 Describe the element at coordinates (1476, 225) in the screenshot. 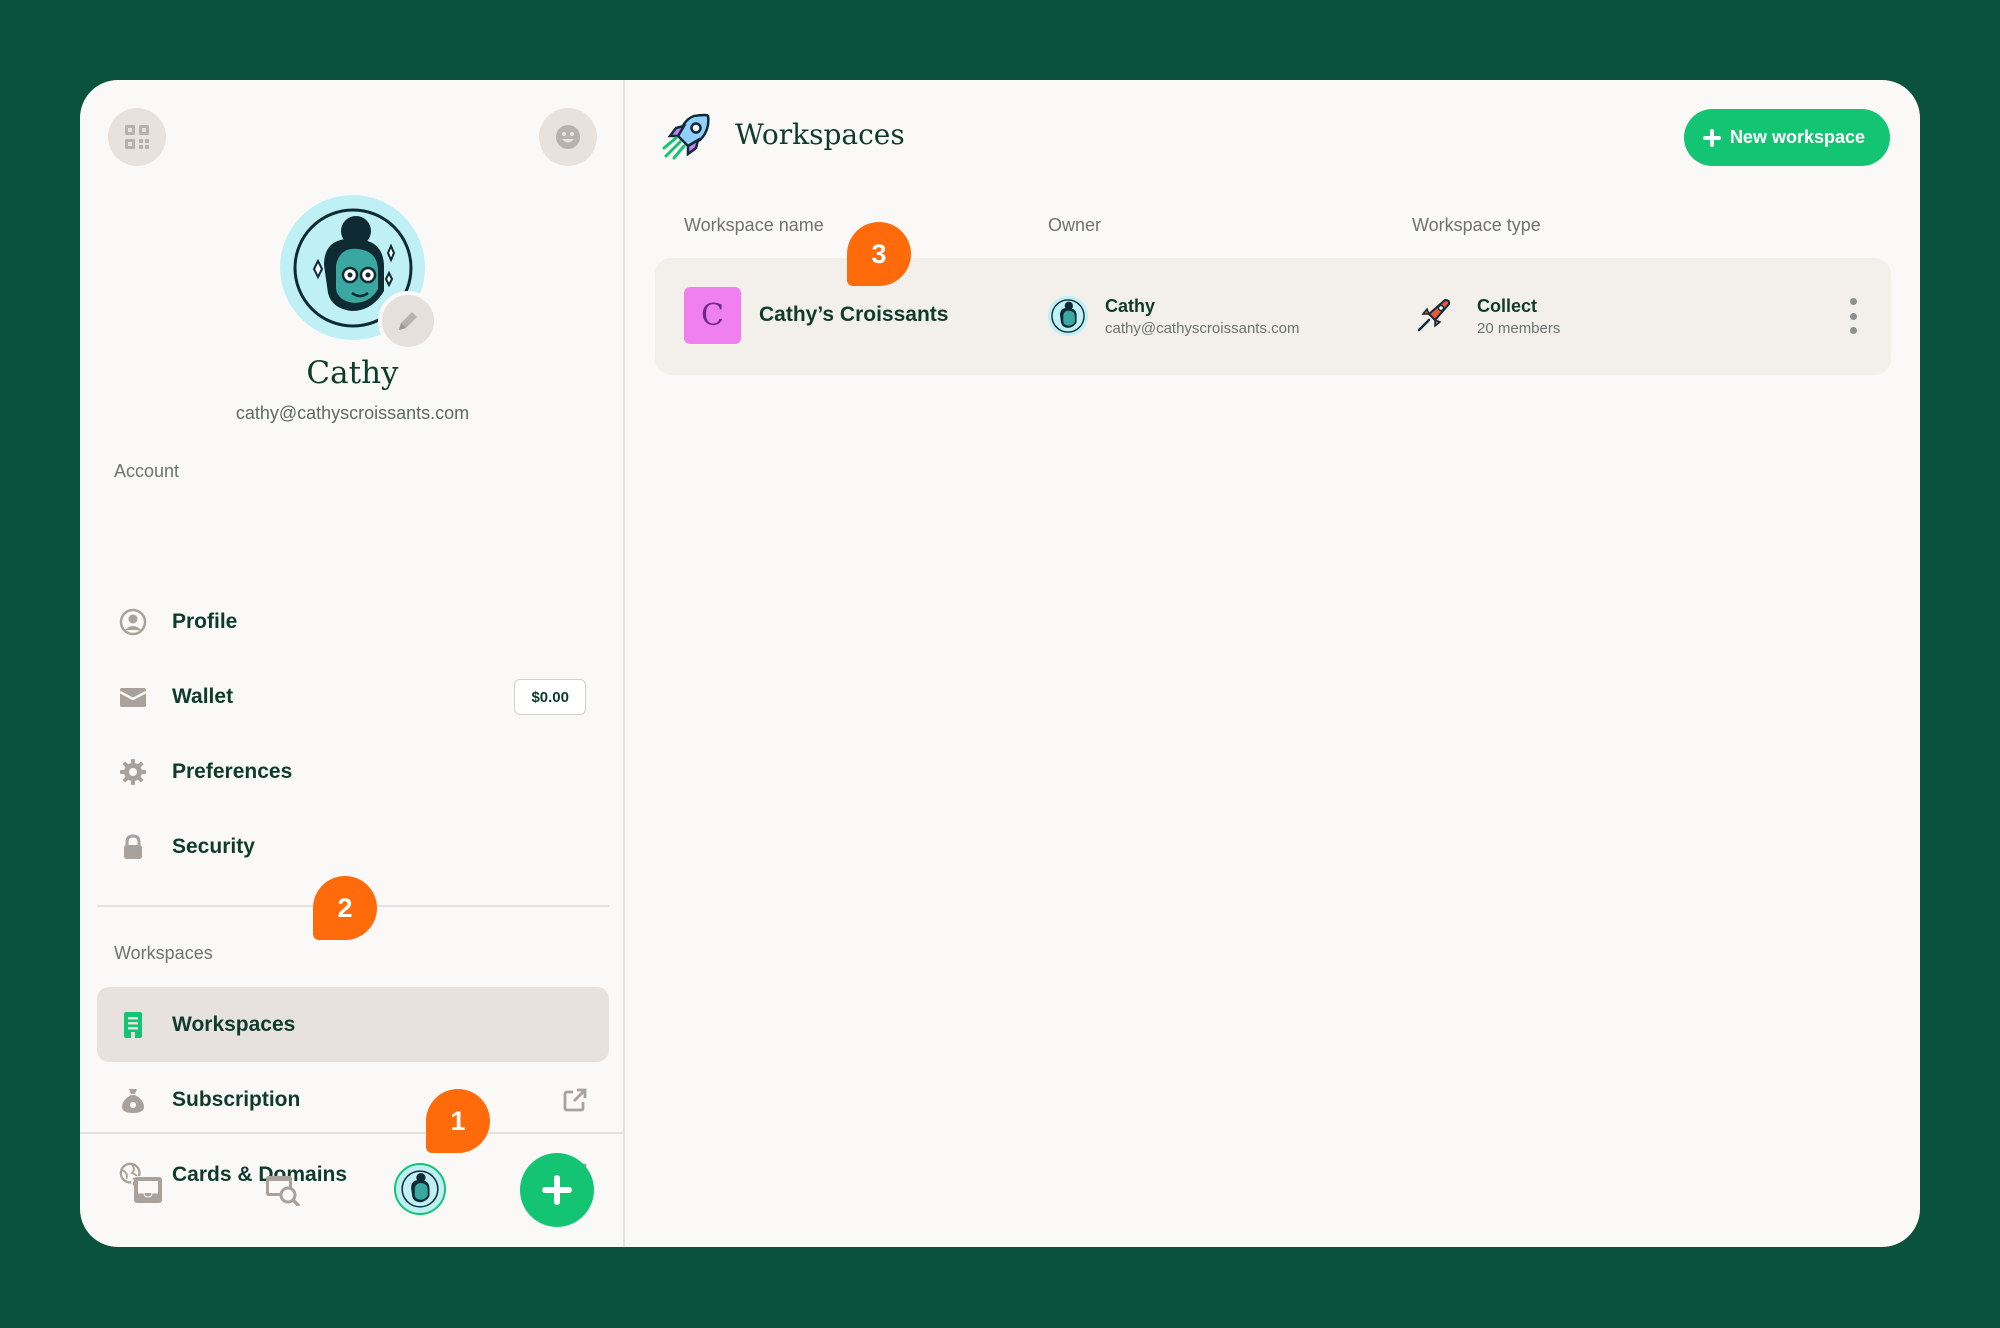

I see `column-header-workspace-type: Workspace type` at that location.